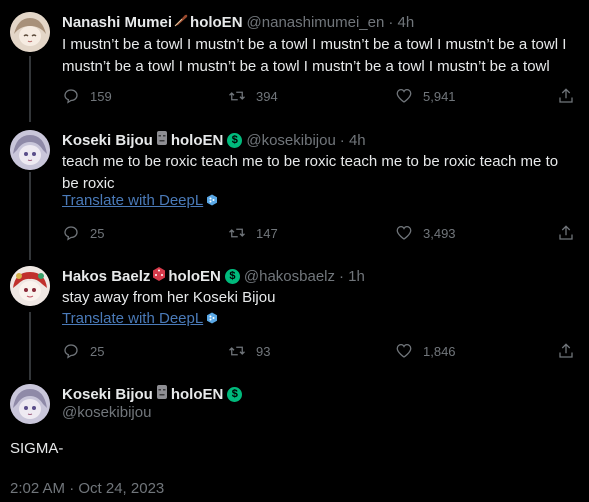  I want to click on user-handle: @hakosbaelz, so click(289, 276).